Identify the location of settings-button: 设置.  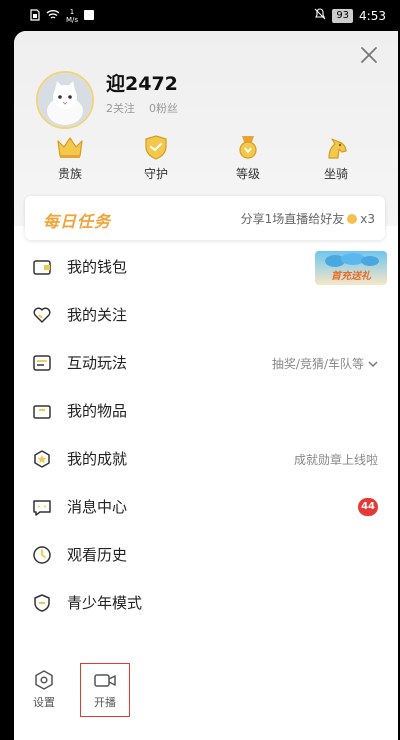
(44, 689).